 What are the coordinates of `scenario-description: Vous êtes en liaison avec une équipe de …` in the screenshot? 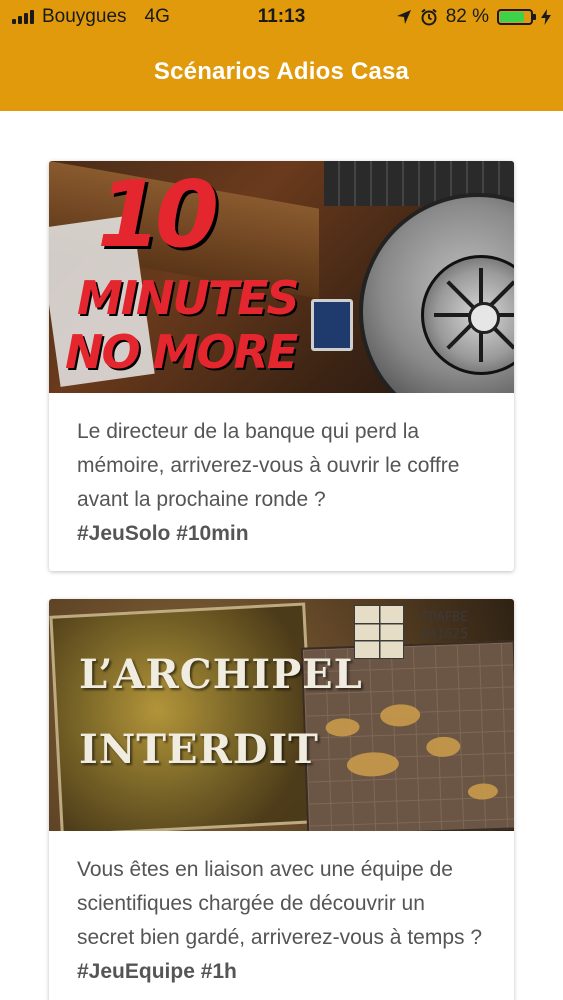 It's located at (281, 915).